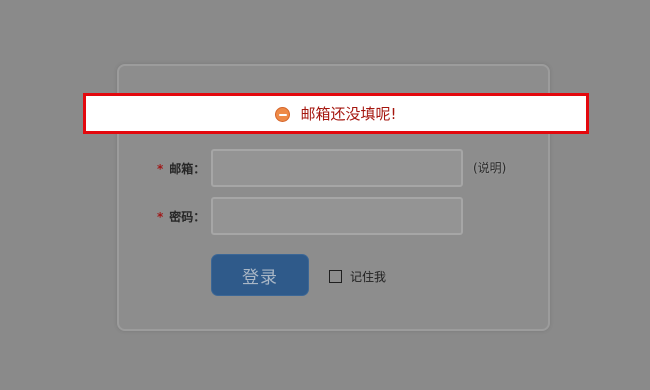 This screenshot has height=390, width=650. What do you see at coordinates (283, 114) in the screenshot?
I see `minus-circle-icon` at bounding box center [283, 114].